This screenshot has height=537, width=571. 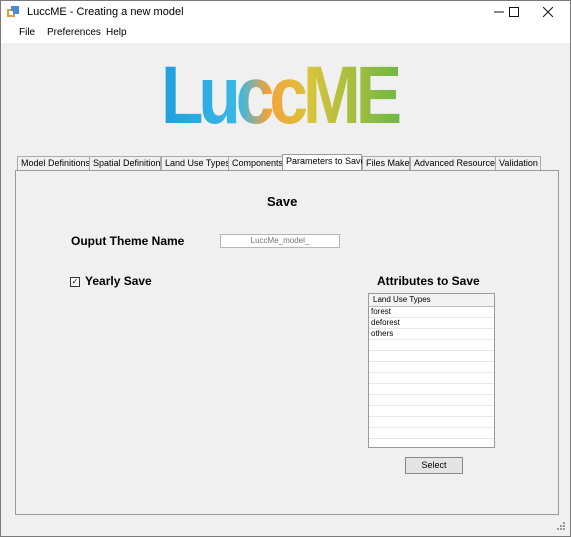 What do you see at coordinates (128, 241) in the screenshot?
I see `output-theme-label: Ouput Theme Name` at bounding box center [128, 241].